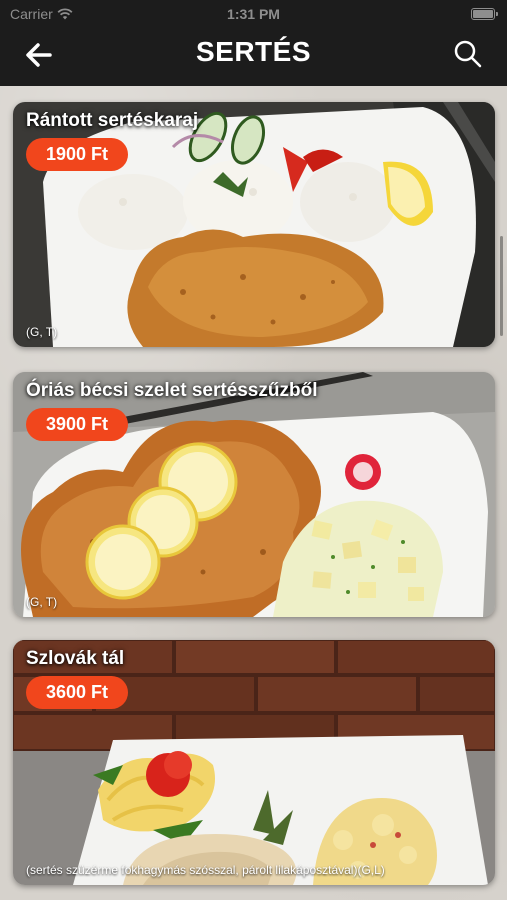 Image resolution: width=507 pixels, height=900 pixels. I want to click on dish-name: Szlovák tál, so click(75, 658).